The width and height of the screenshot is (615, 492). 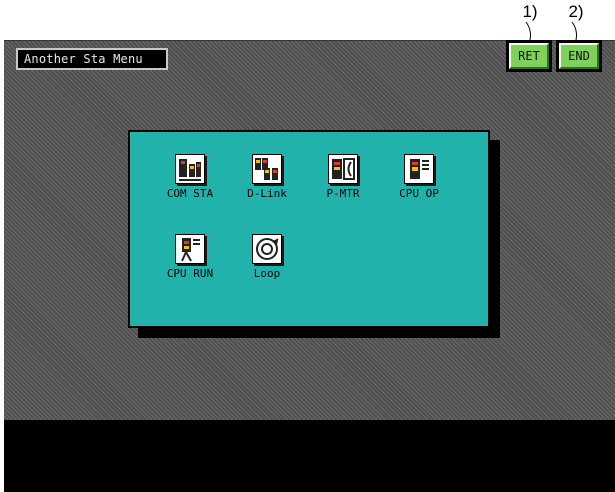 What do you see at coordinates (267, 273) in the screenshot?
I see `menu-item-label: Loop` at bounding box center [267, 273].